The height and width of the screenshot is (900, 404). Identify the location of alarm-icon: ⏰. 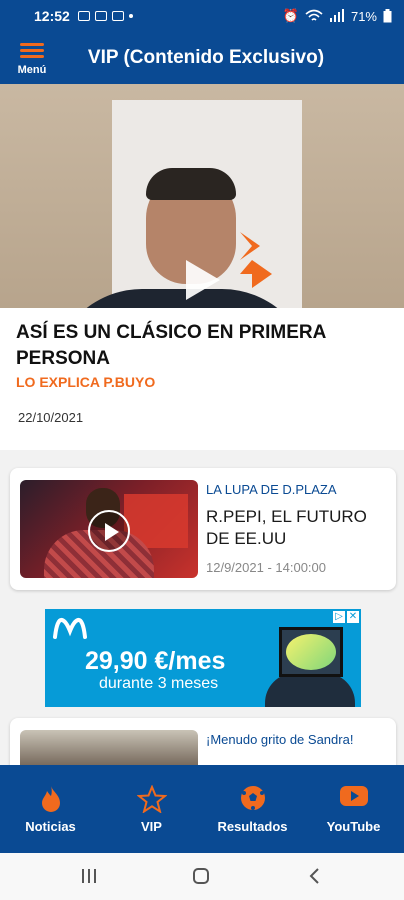
(290, 15).